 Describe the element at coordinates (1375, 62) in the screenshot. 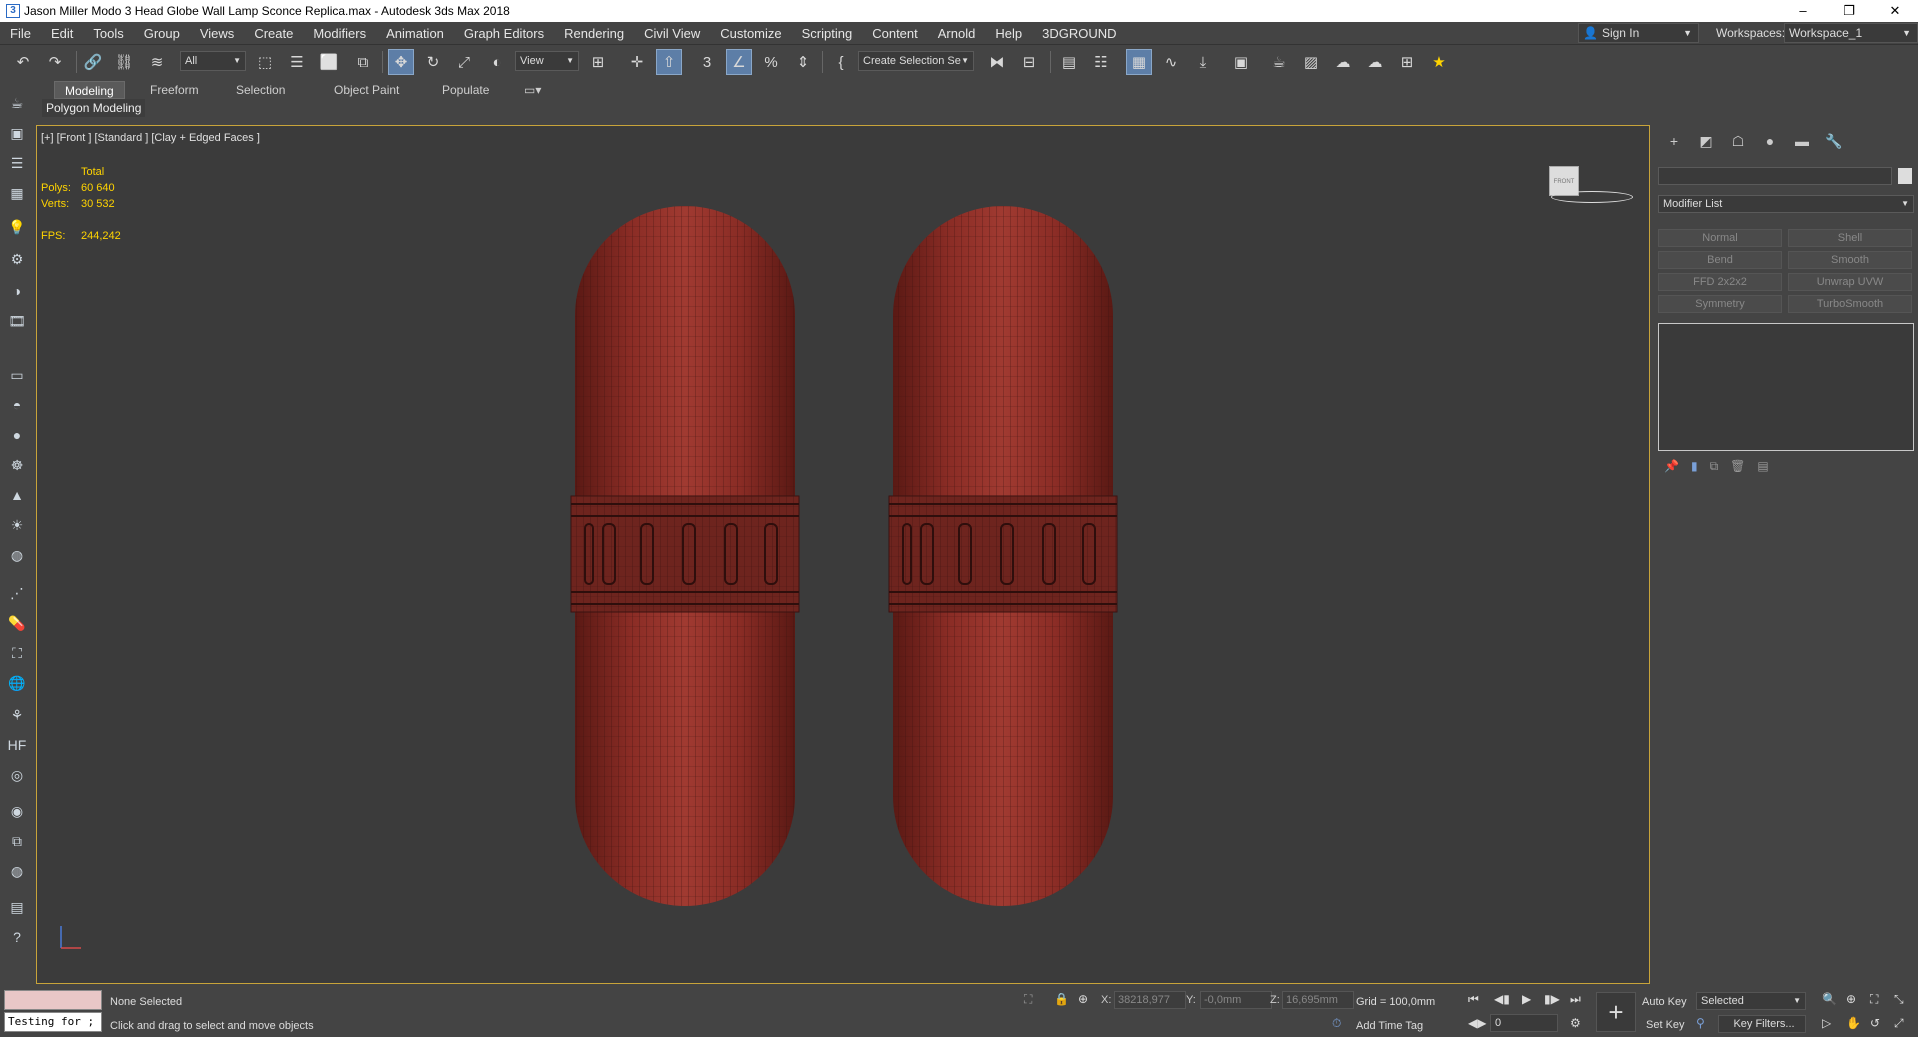

I see `render-iterative-icon: ☁` at that location.